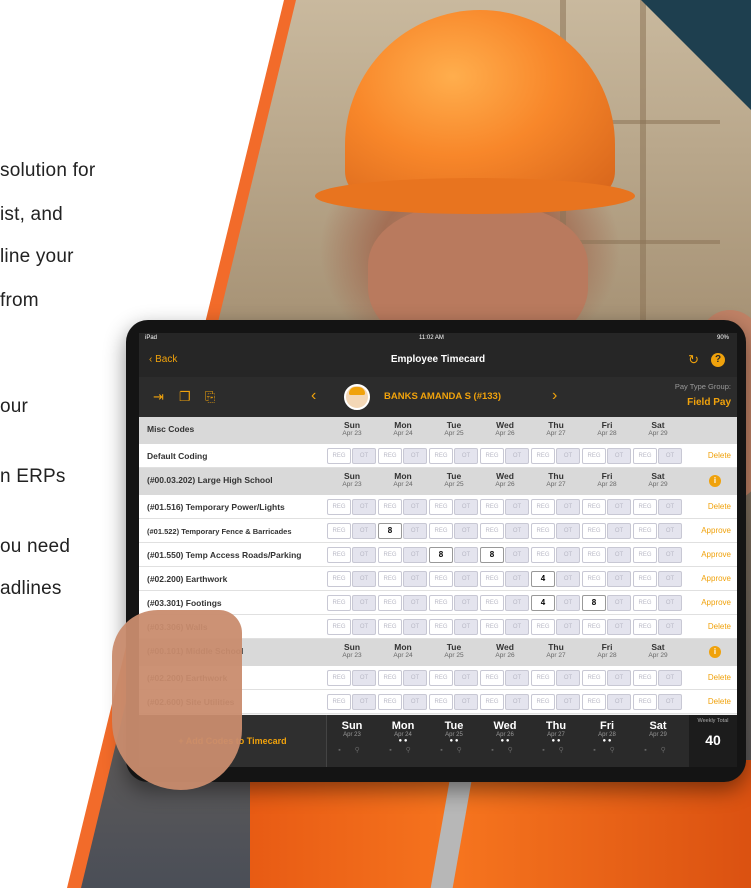 The height and width of the screenshot is (888, 751). What do you see at coordinates (607, 737) in the screenshot?
I see `footer-day: Fri Apr 28 ● ● ▪ ⚲` at bounding box center [607, 737].